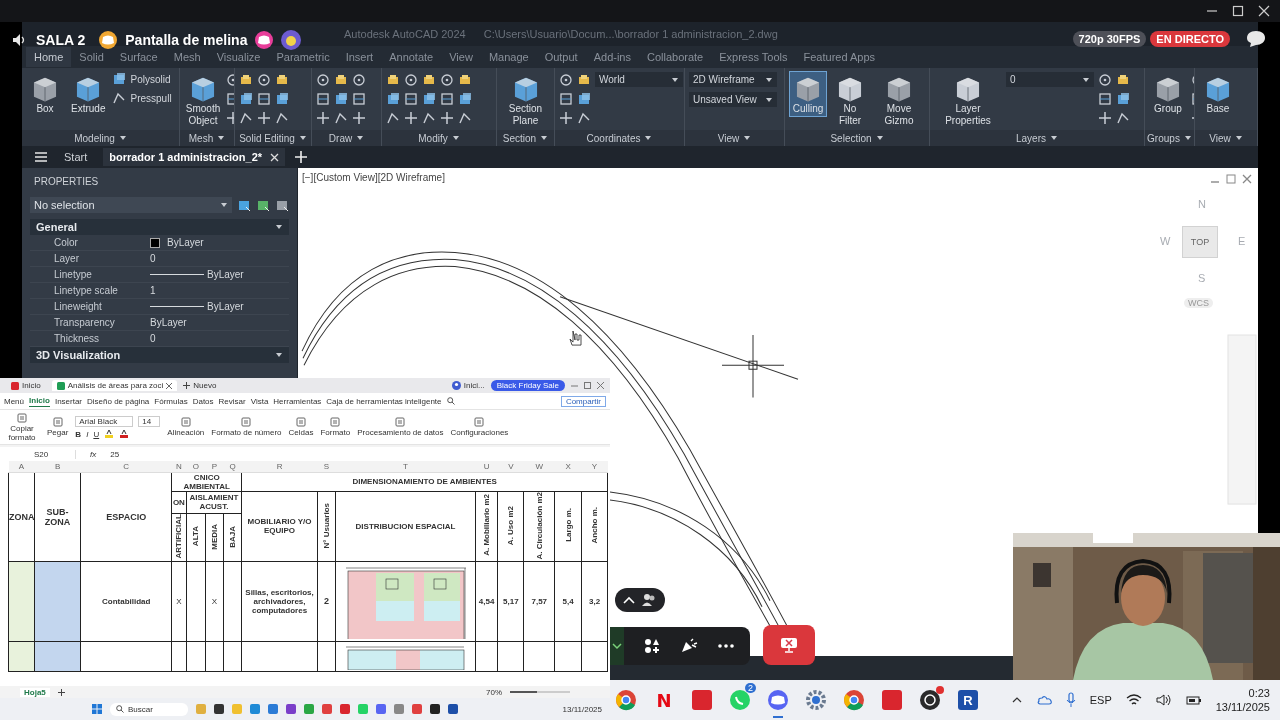 The image size is (1280, 720). Describe the element at coordinates (159, 355) in the screenshot. I see `section-header: 3D Visualization` at that location.